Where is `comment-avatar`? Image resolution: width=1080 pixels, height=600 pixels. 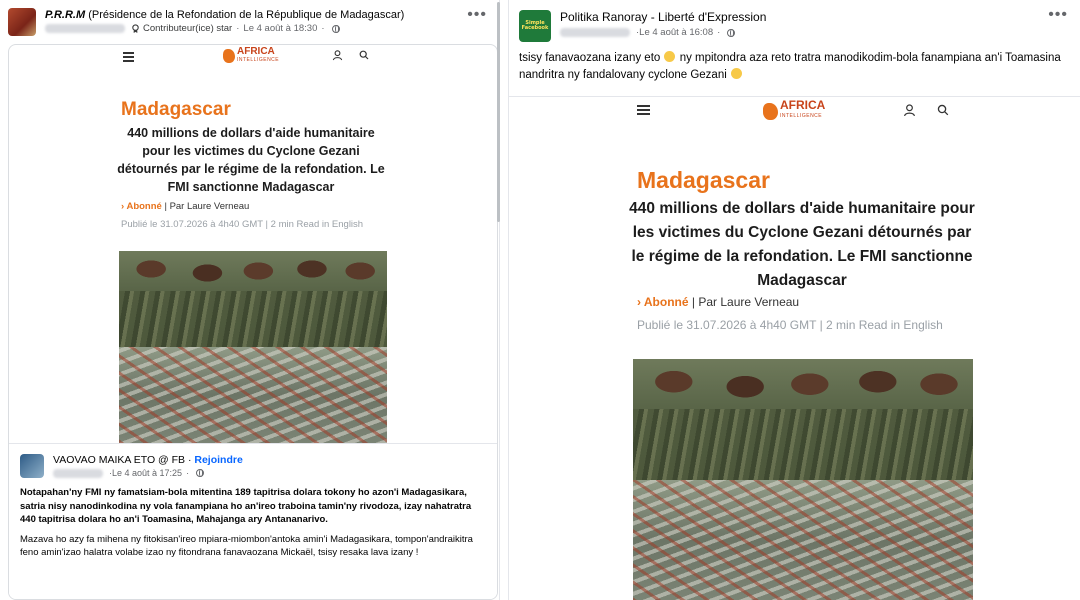
comment-avatar is located at coordinates (32, 466).